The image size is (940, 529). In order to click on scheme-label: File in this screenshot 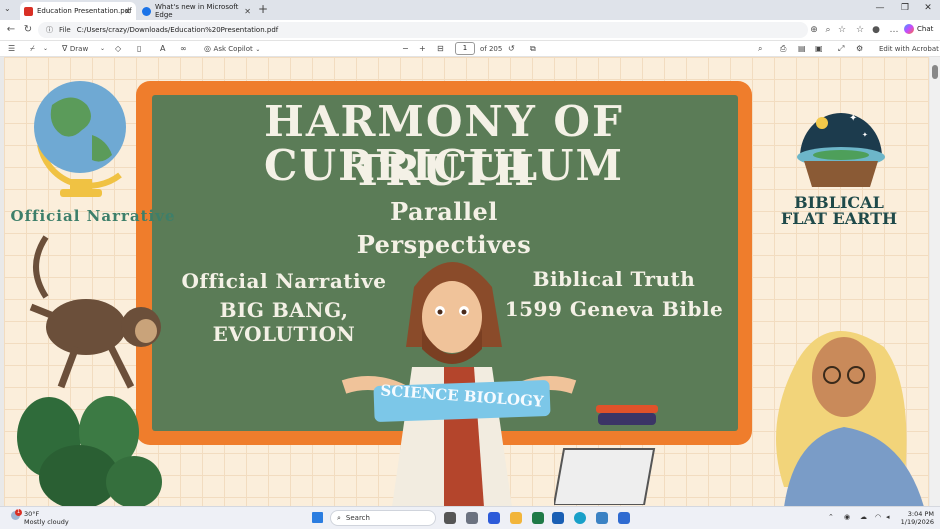, I will do `click(65, 30)`.